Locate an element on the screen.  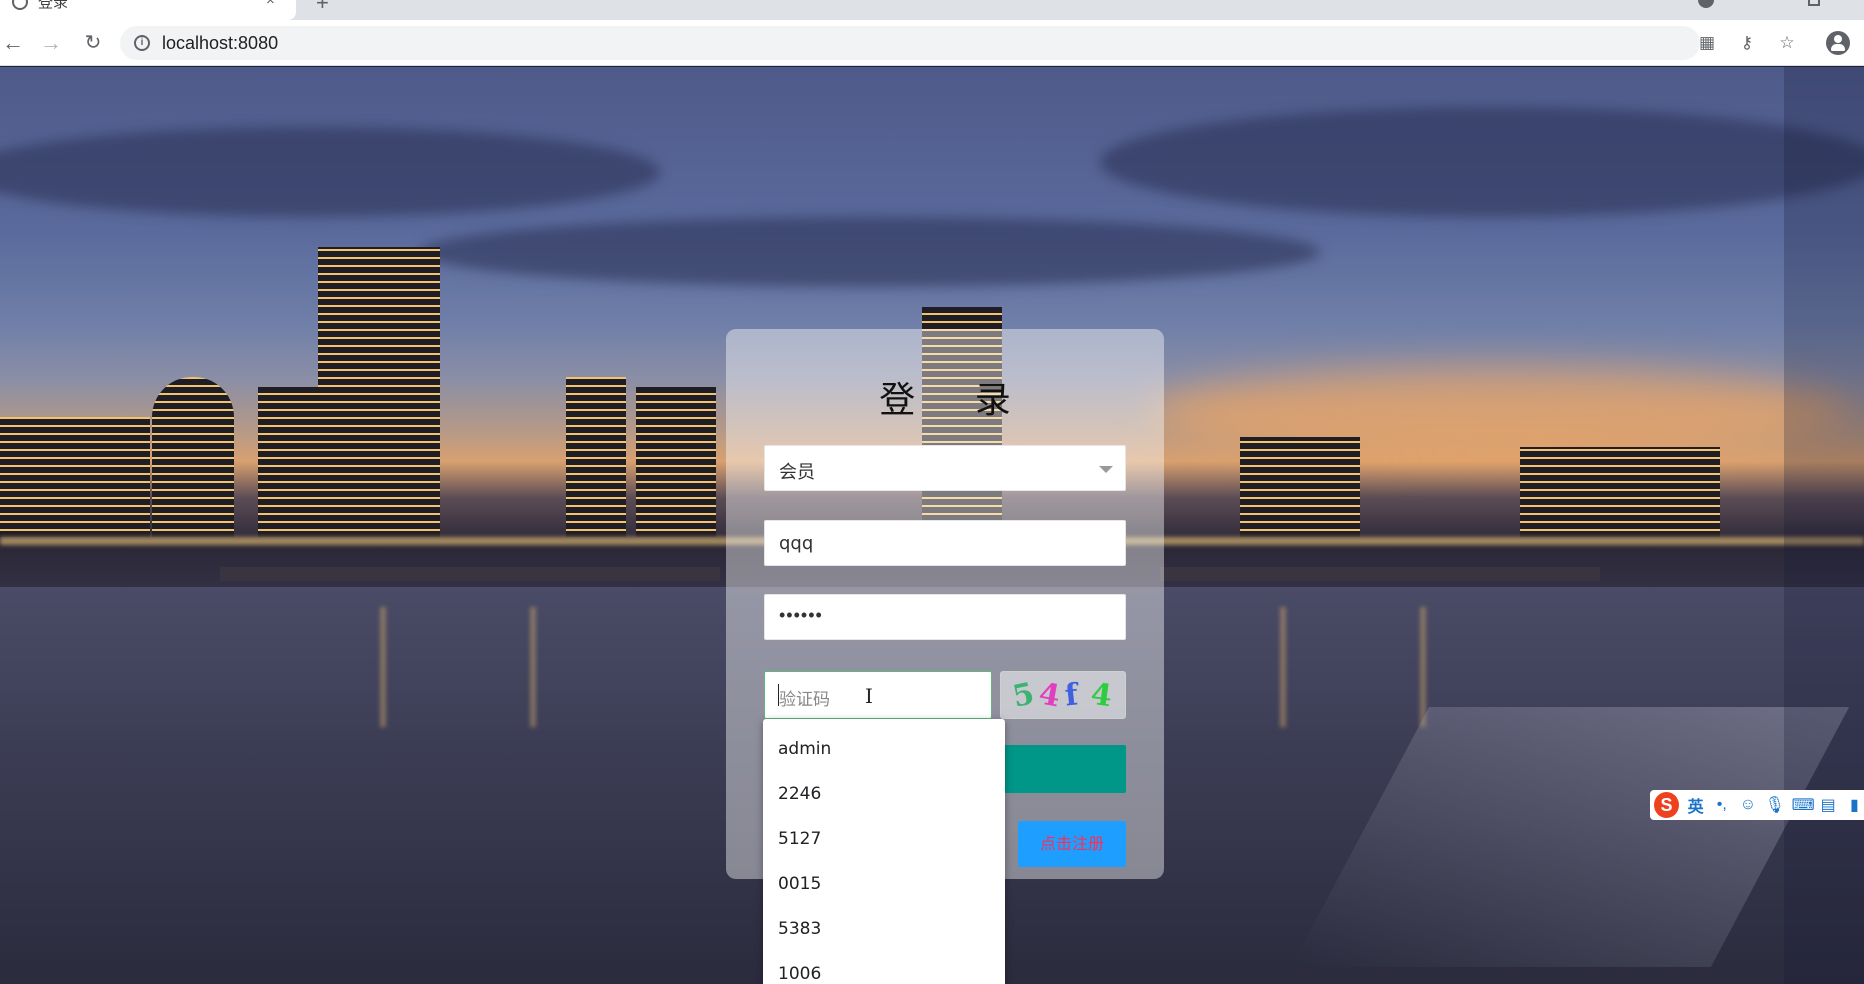
emoji-icon: ☺ is located at coordinates (1747, 805).